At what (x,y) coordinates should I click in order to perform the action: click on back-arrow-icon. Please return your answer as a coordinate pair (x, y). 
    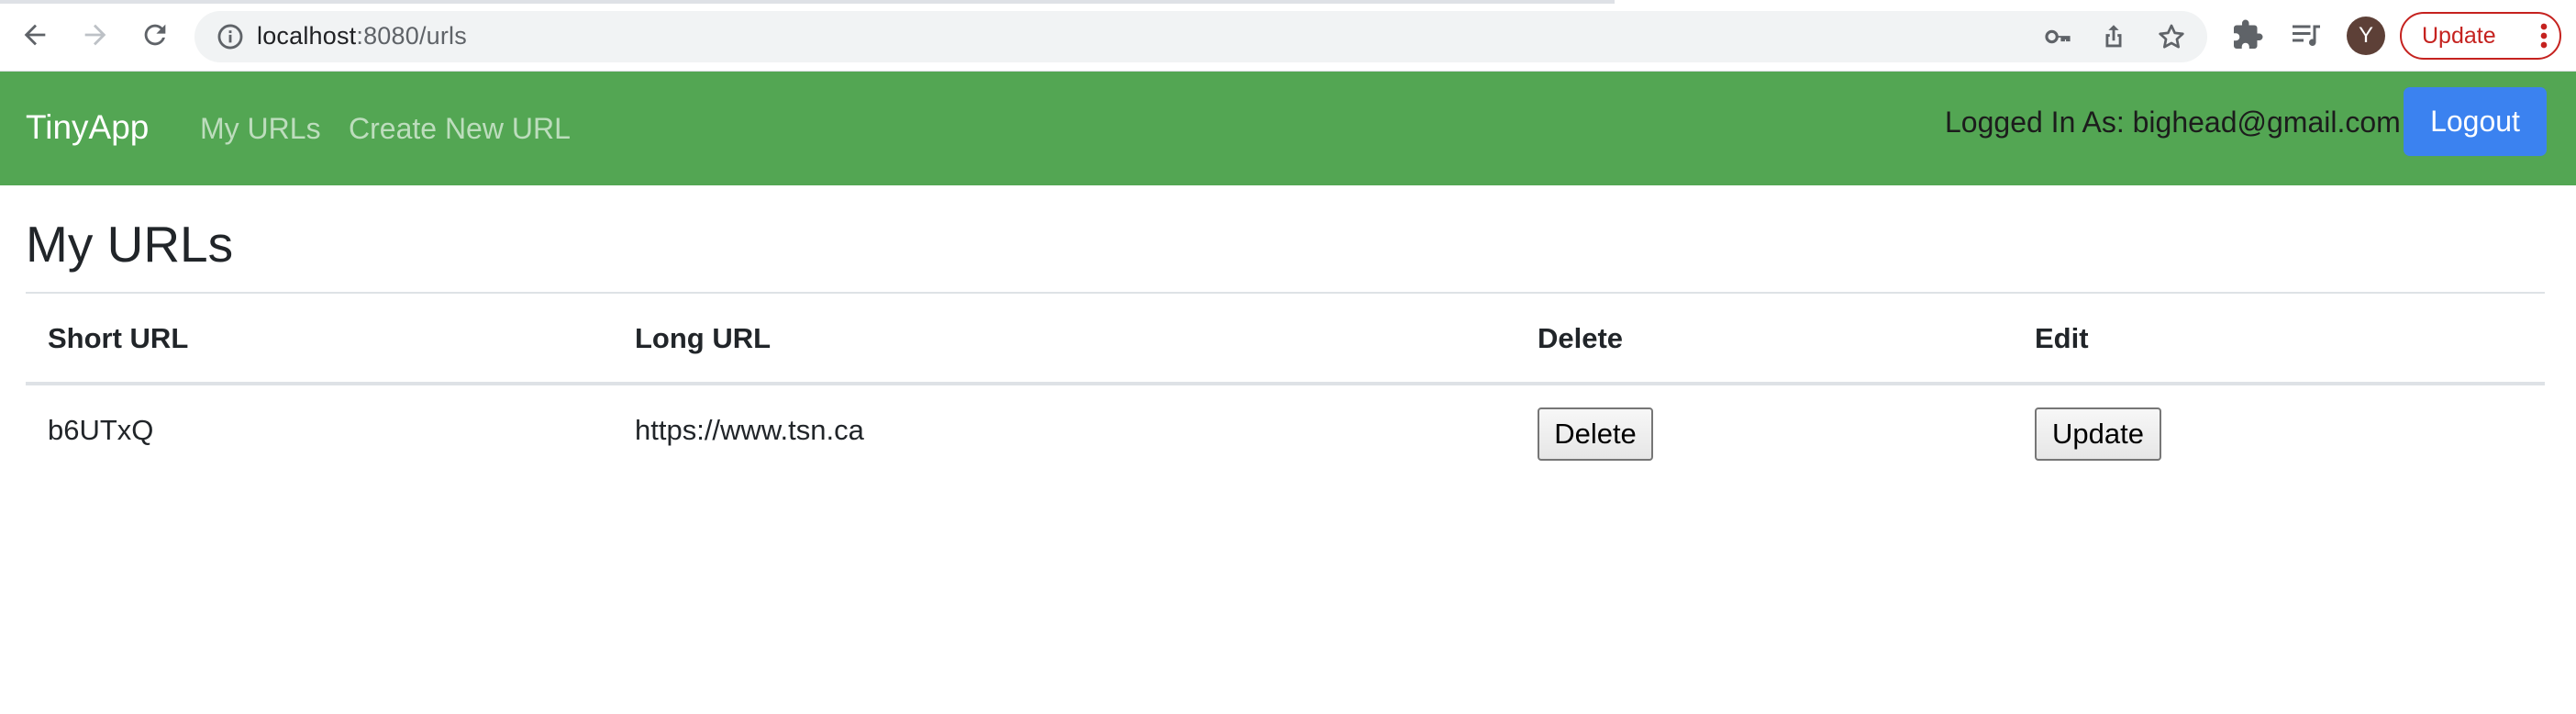
    Looking at the image, I should click on (35, 35).